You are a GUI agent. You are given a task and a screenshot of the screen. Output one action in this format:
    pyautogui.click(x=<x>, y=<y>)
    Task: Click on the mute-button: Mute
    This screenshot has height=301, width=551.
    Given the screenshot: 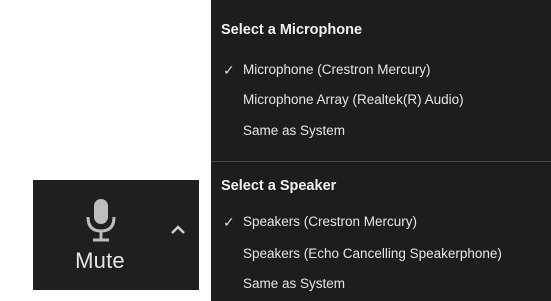 What is the action you would take?
    pyautogui.click(x=100, y=237)
    